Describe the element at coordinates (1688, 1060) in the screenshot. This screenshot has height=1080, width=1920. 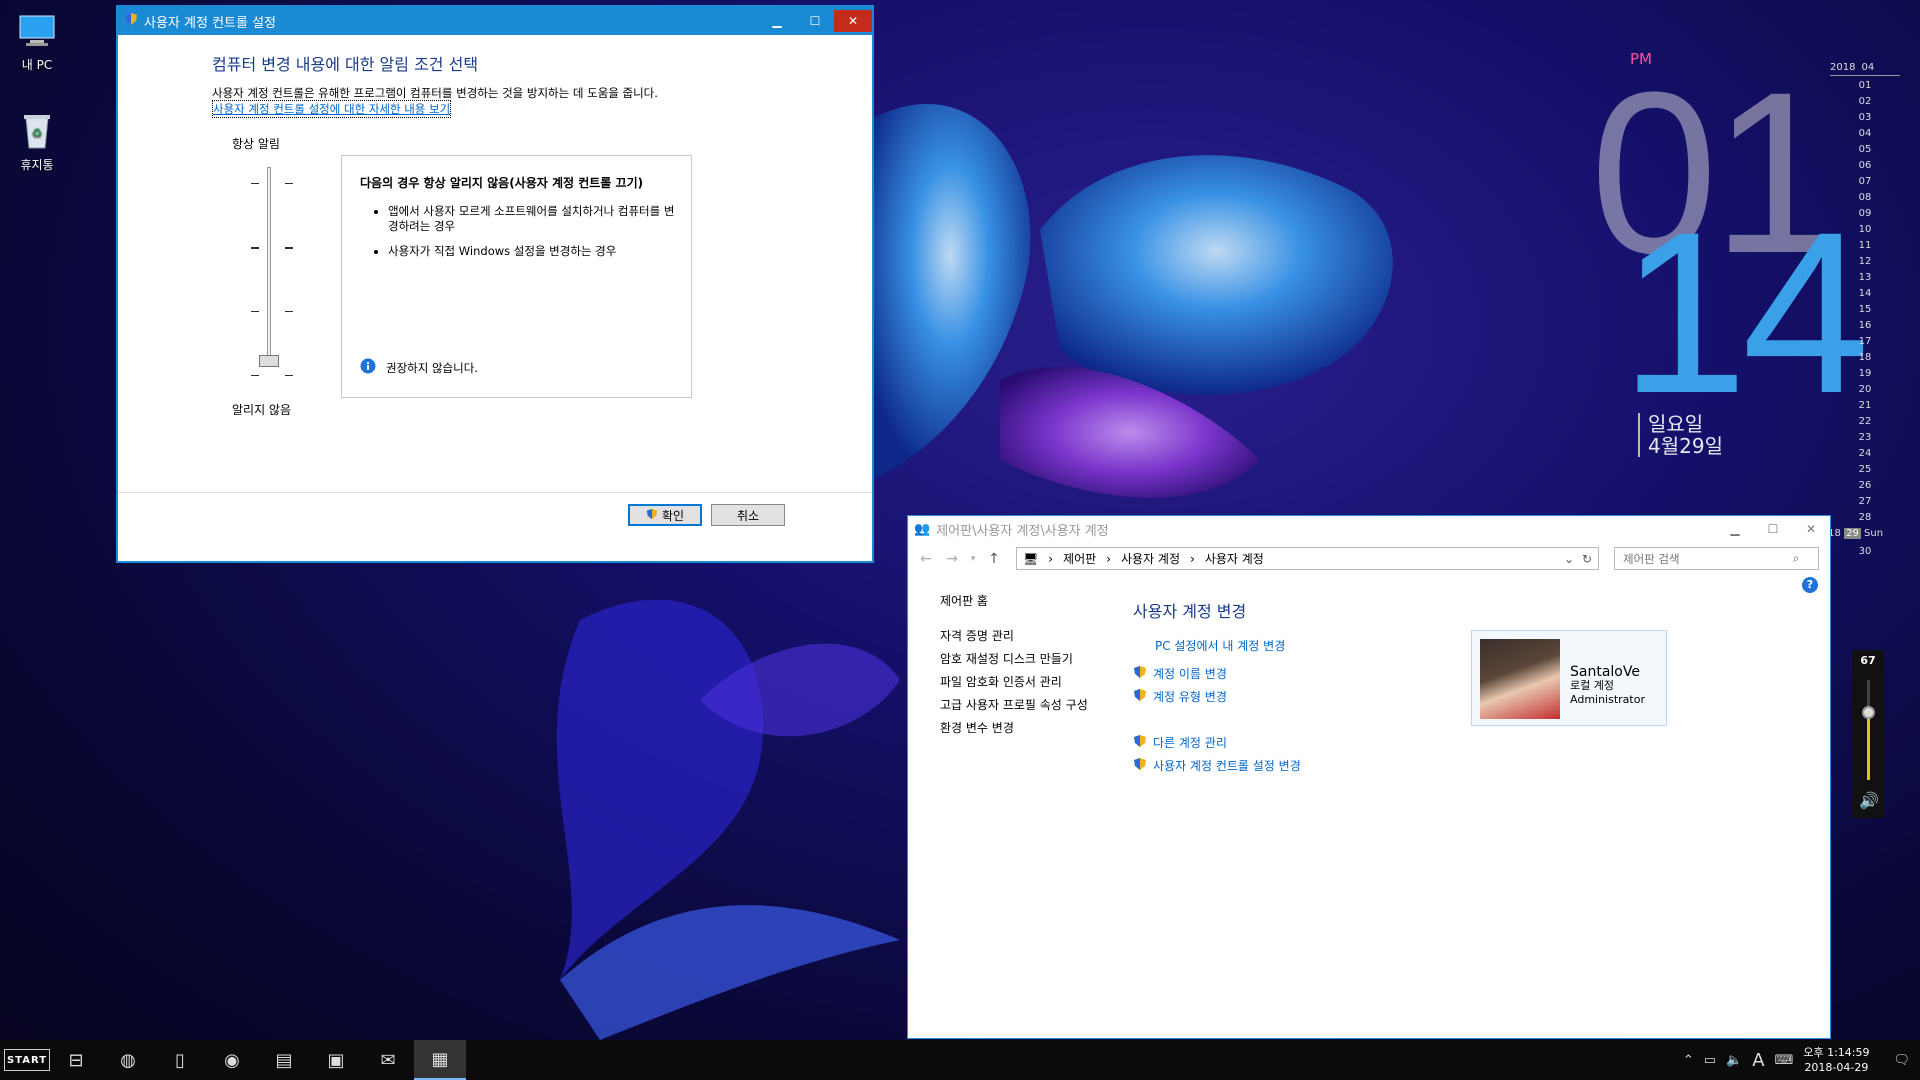
I see `chevron-up-icon: ⌃` at that location.